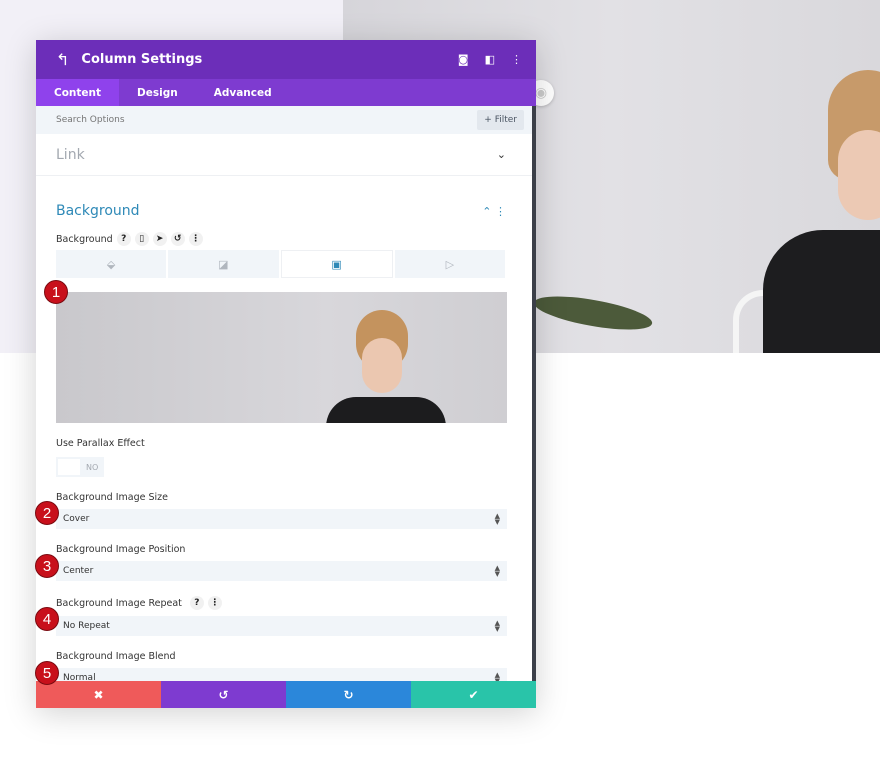 The image size is (880, 776). What do you see at coordinates (281, 571) in the screenshot?
I see `image-position-select: Center ▲ ▼` at bounding box center [281, 571].